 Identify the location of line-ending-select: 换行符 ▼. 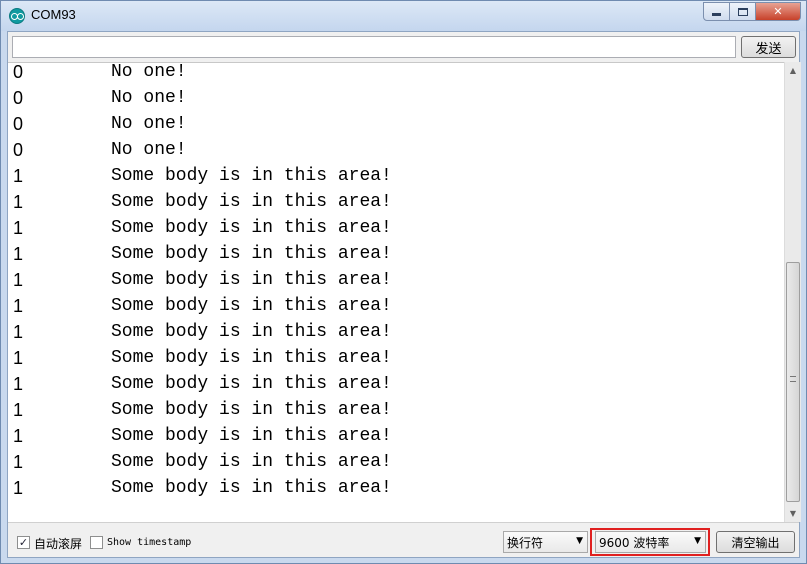
(545, 542).